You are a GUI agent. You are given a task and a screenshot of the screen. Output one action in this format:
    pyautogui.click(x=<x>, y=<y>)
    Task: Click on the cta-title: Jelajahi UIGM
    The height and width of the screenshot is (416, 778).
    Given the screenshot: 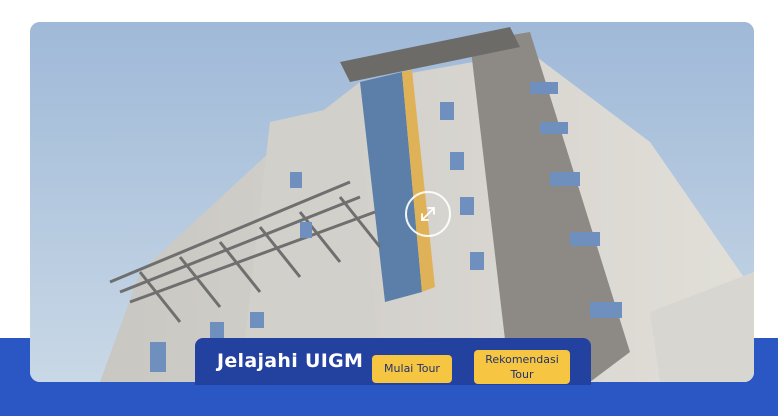 What is the action you would take?
    pyautogui.click(x=290, y=361)
    